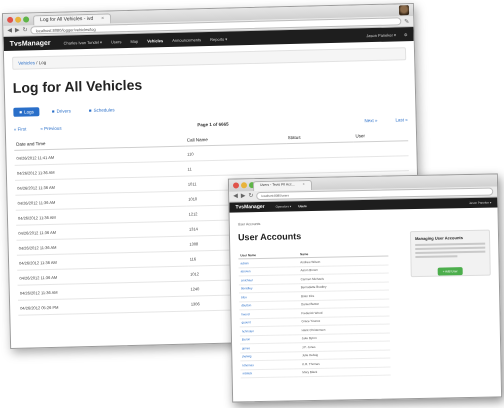 The width and height of the screenshot is (504, 408). What do you see at coordinates (249, 224) in the screenshot?
I see `breadcrumb: User Accounts` at bounding box center [249, 224].